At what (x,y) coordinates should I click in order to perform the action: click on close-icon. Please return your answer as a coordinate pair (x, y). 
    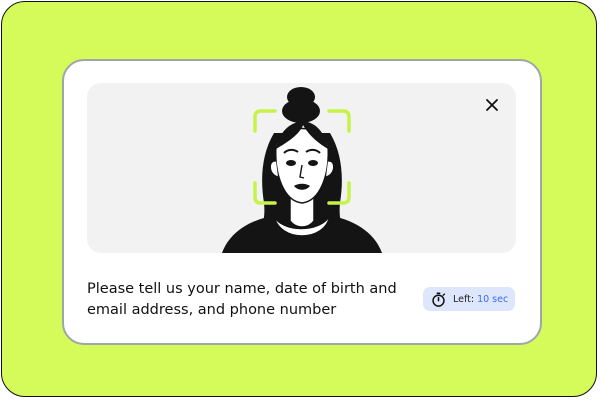
    Looking at the image, I should click on (492, 105).